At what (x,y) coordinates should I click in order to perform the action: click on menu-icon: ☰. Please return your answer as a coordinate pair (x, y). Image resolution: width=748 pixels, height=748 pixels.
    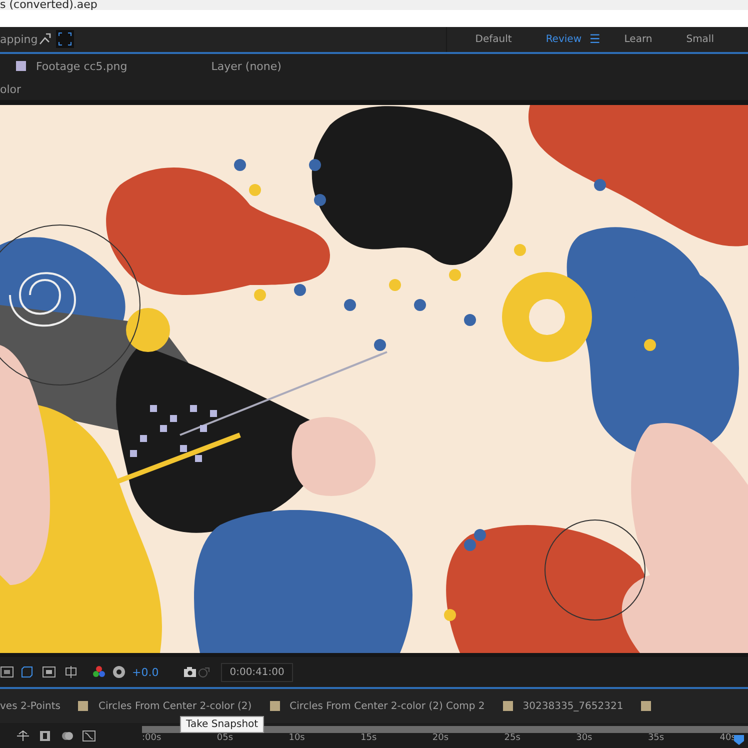
    Looking at the image, I should click on (595, 39).